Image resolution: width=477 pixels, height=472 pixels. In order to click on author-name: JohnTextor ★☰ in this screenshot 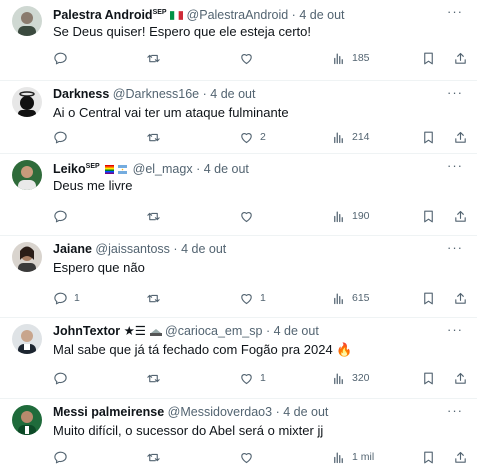, I will do `click(99, 331)`.